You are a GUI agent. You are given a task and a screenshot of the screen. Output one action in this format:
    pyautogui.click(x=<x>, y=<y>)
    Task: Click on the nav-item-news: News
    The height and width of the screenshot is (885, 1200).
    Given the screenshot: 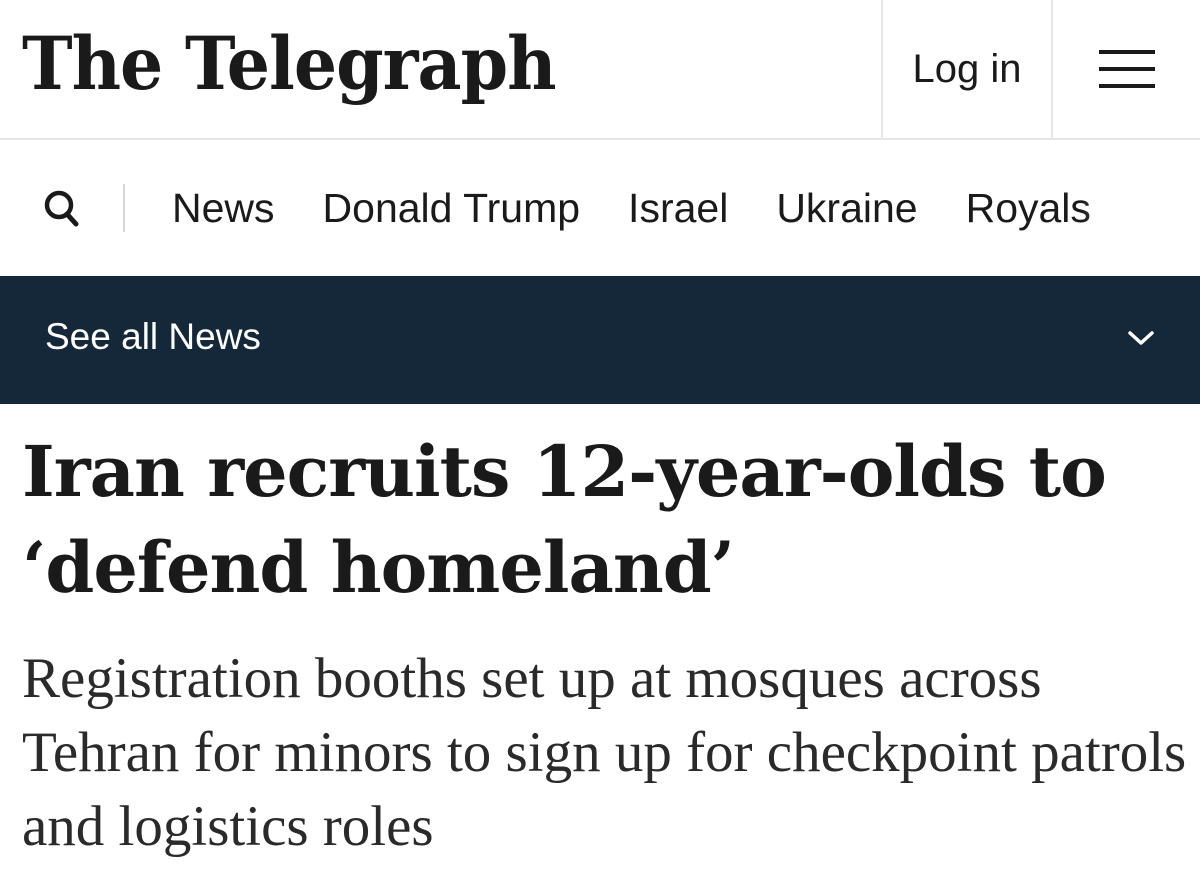 What is the action you would take?
    pyautogui.click(x=223, y=208)
    